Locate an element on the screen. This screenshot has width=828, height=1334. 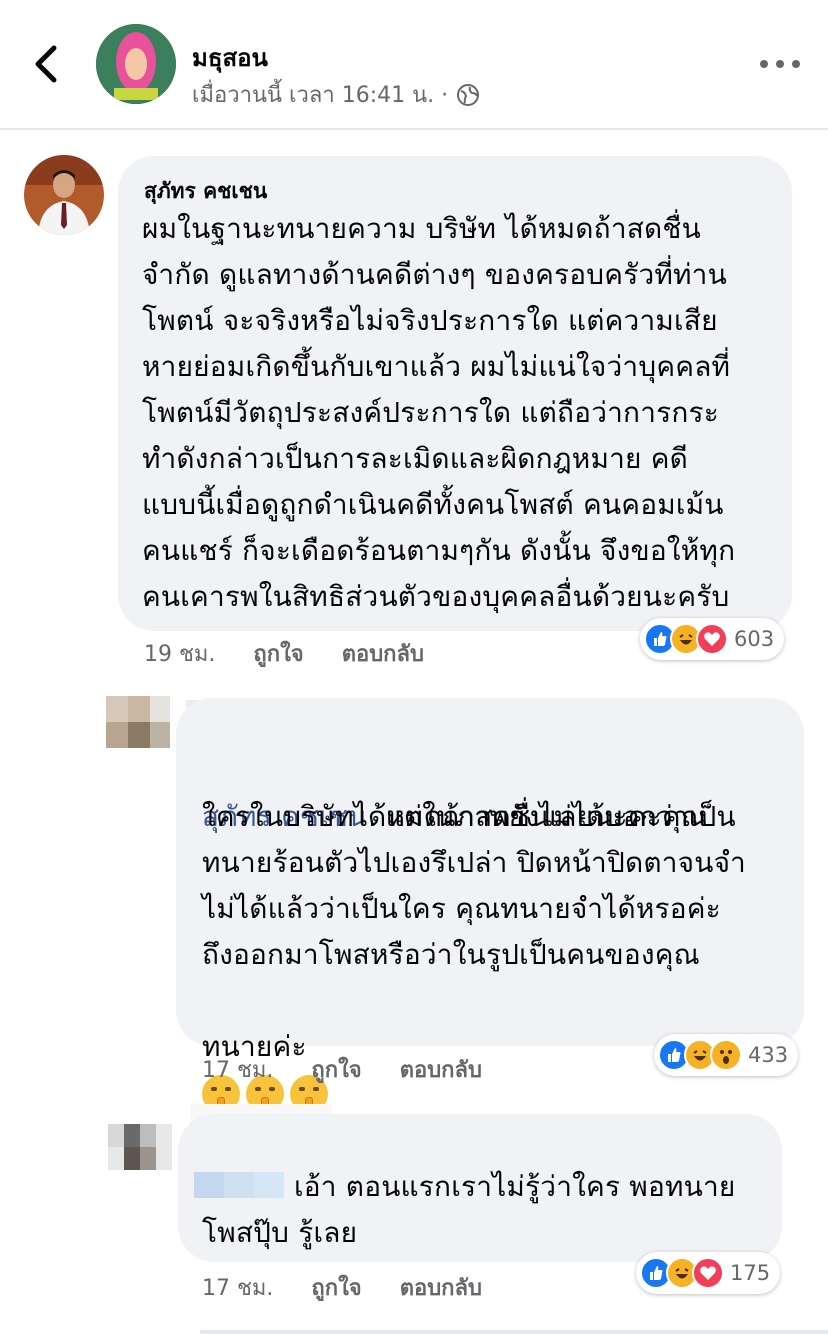
chevron-left-icon is located at coordinates (46, 64).